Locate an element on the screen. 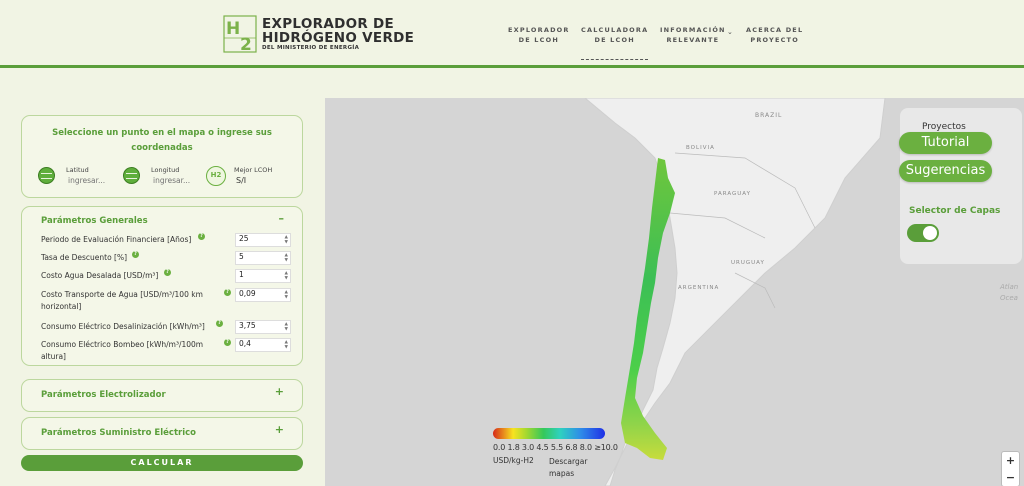 This screenshot has width=1024, height=486. legend-unit: USD/kg-H2 is located at coordinates (513, 460).